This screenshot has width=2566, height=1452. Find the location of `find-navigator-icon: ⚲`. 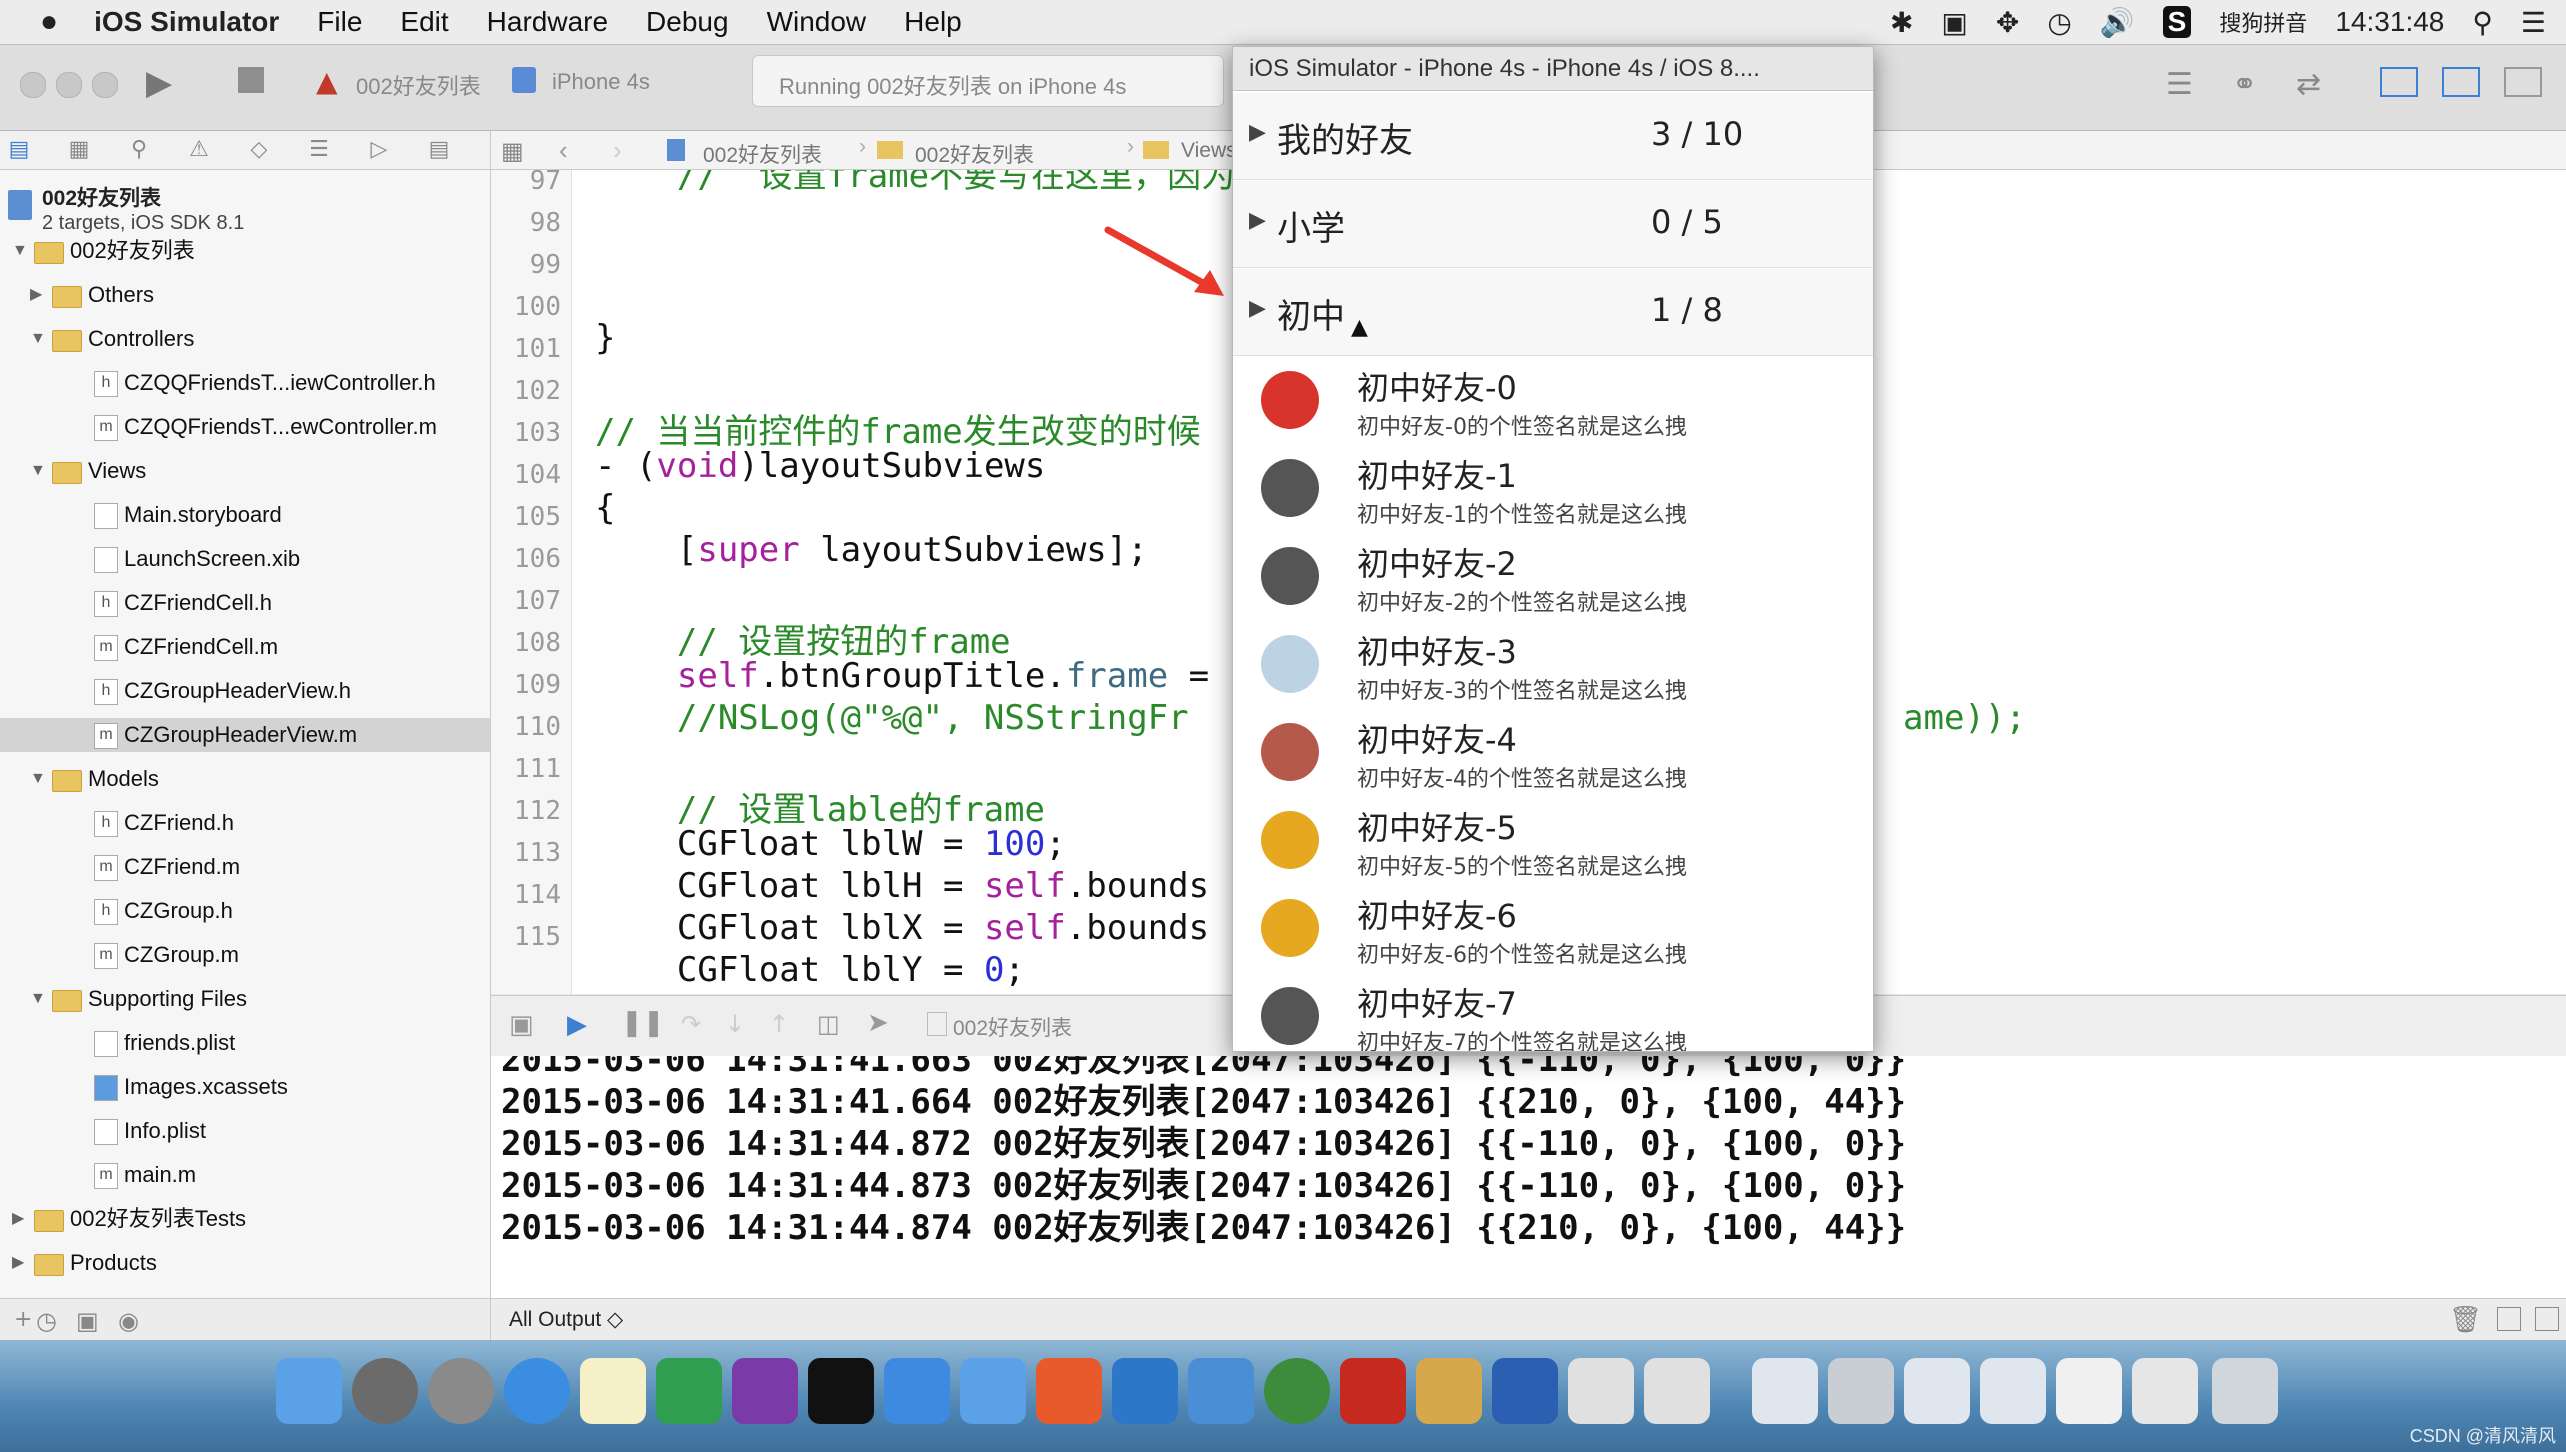

find-navigator-icon: ⚲ is located at coordinates (139, 150).